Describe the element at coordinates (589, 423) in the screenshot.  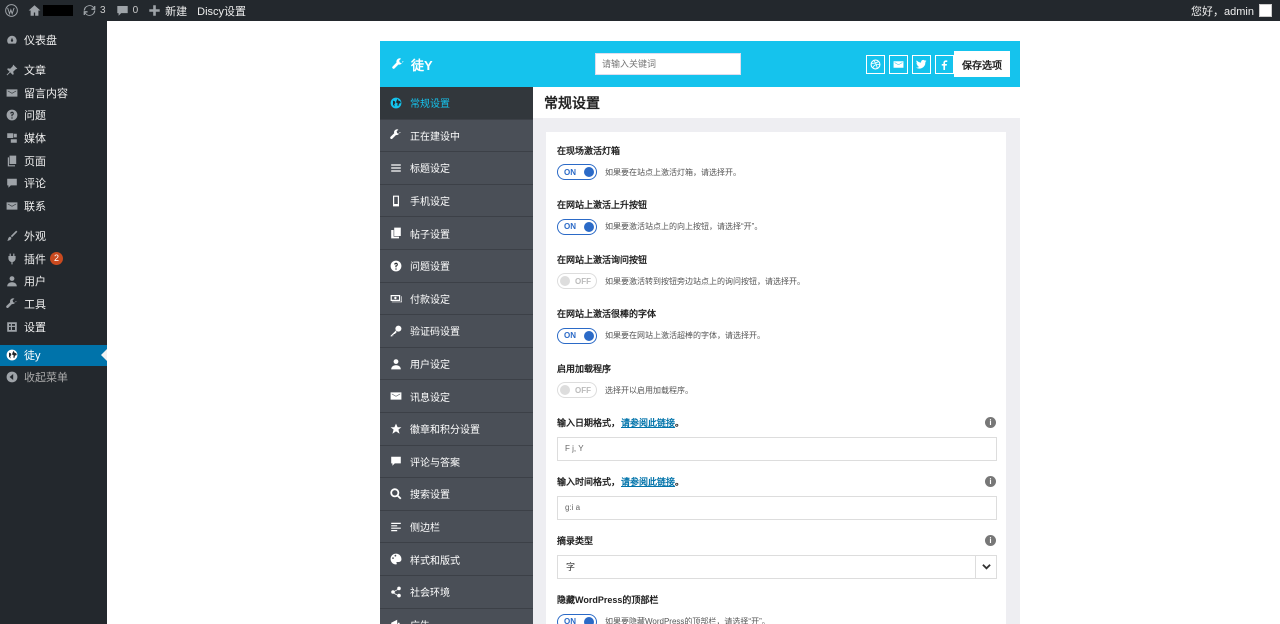
I see `label-text: 输入日期格式，` at that location.